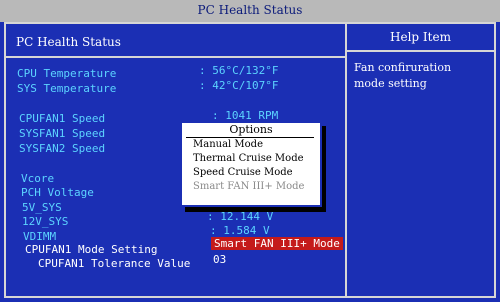  I want to click on help-line: mode setting, so click(390, 83).